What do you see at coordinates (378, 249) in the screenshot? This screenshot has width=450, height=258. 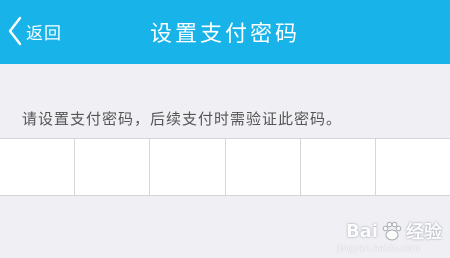 I see `watermark-url: jingyan.baidu.com` at bounding box center [378, 249].